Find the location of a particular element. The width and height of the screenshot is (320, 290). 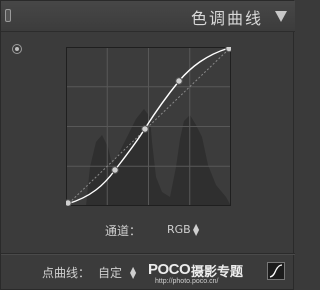

curve-edit-icon is located at coordinates (276, 271).